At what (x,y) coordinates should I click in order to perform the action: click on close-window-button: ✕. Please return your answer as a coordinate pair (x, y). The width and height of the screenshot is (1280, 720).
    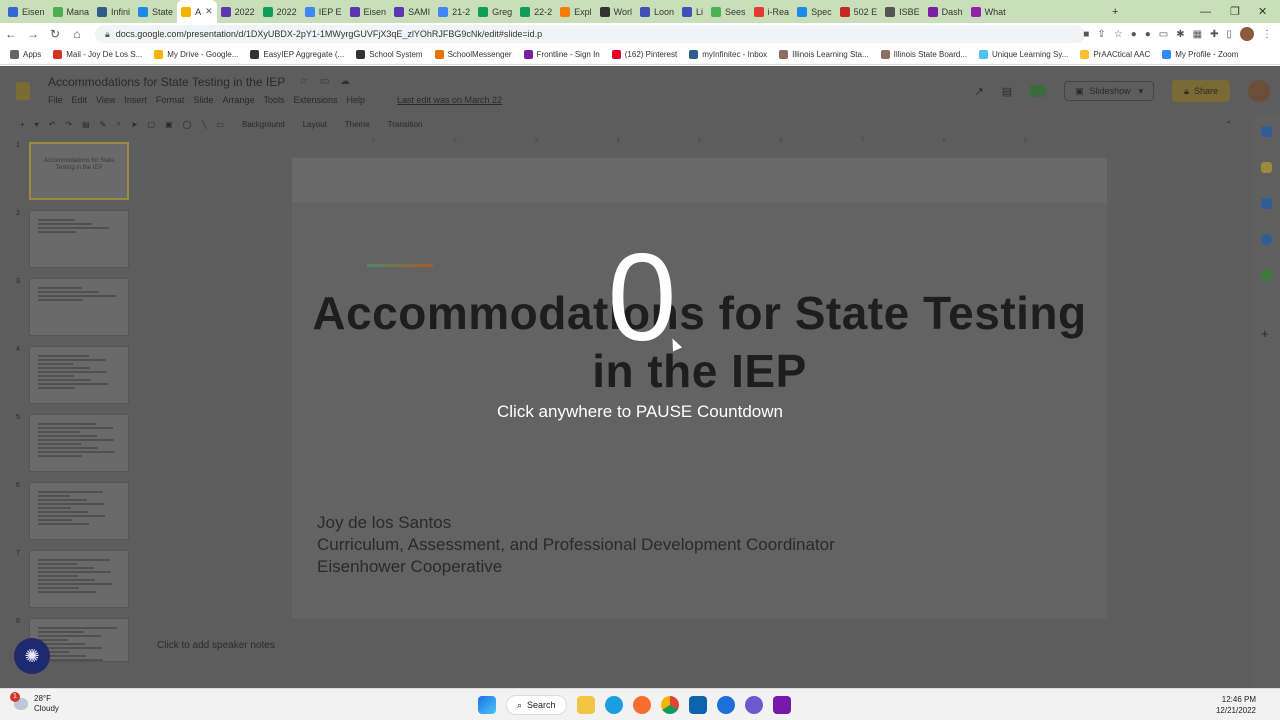
    Looking at the image, I should click on (1262, 11).